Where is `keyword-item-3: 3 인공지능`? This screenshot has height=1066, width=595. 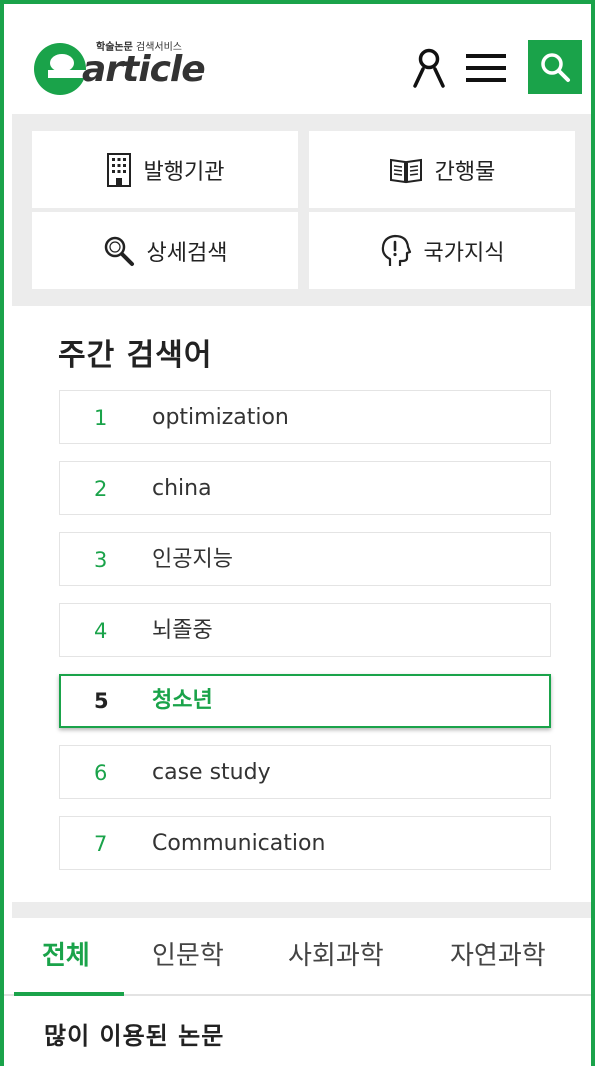 keyword-item-3: 3 인공지능 is located at coordinates (305, 559).